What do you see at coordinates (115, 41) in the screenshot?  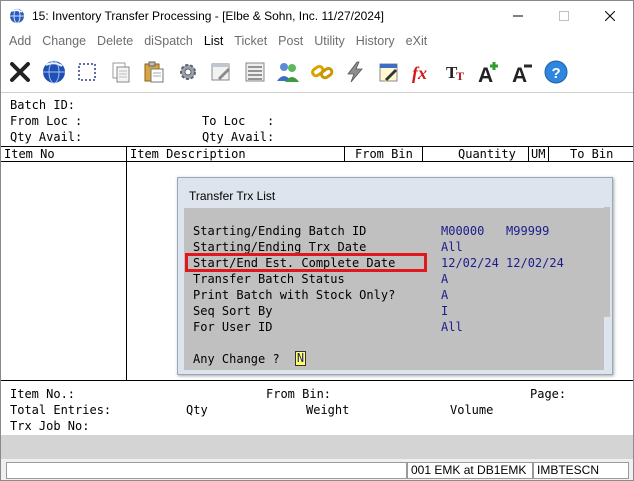 I see `menu-delete: Delete` at bounding box center [115, 41].